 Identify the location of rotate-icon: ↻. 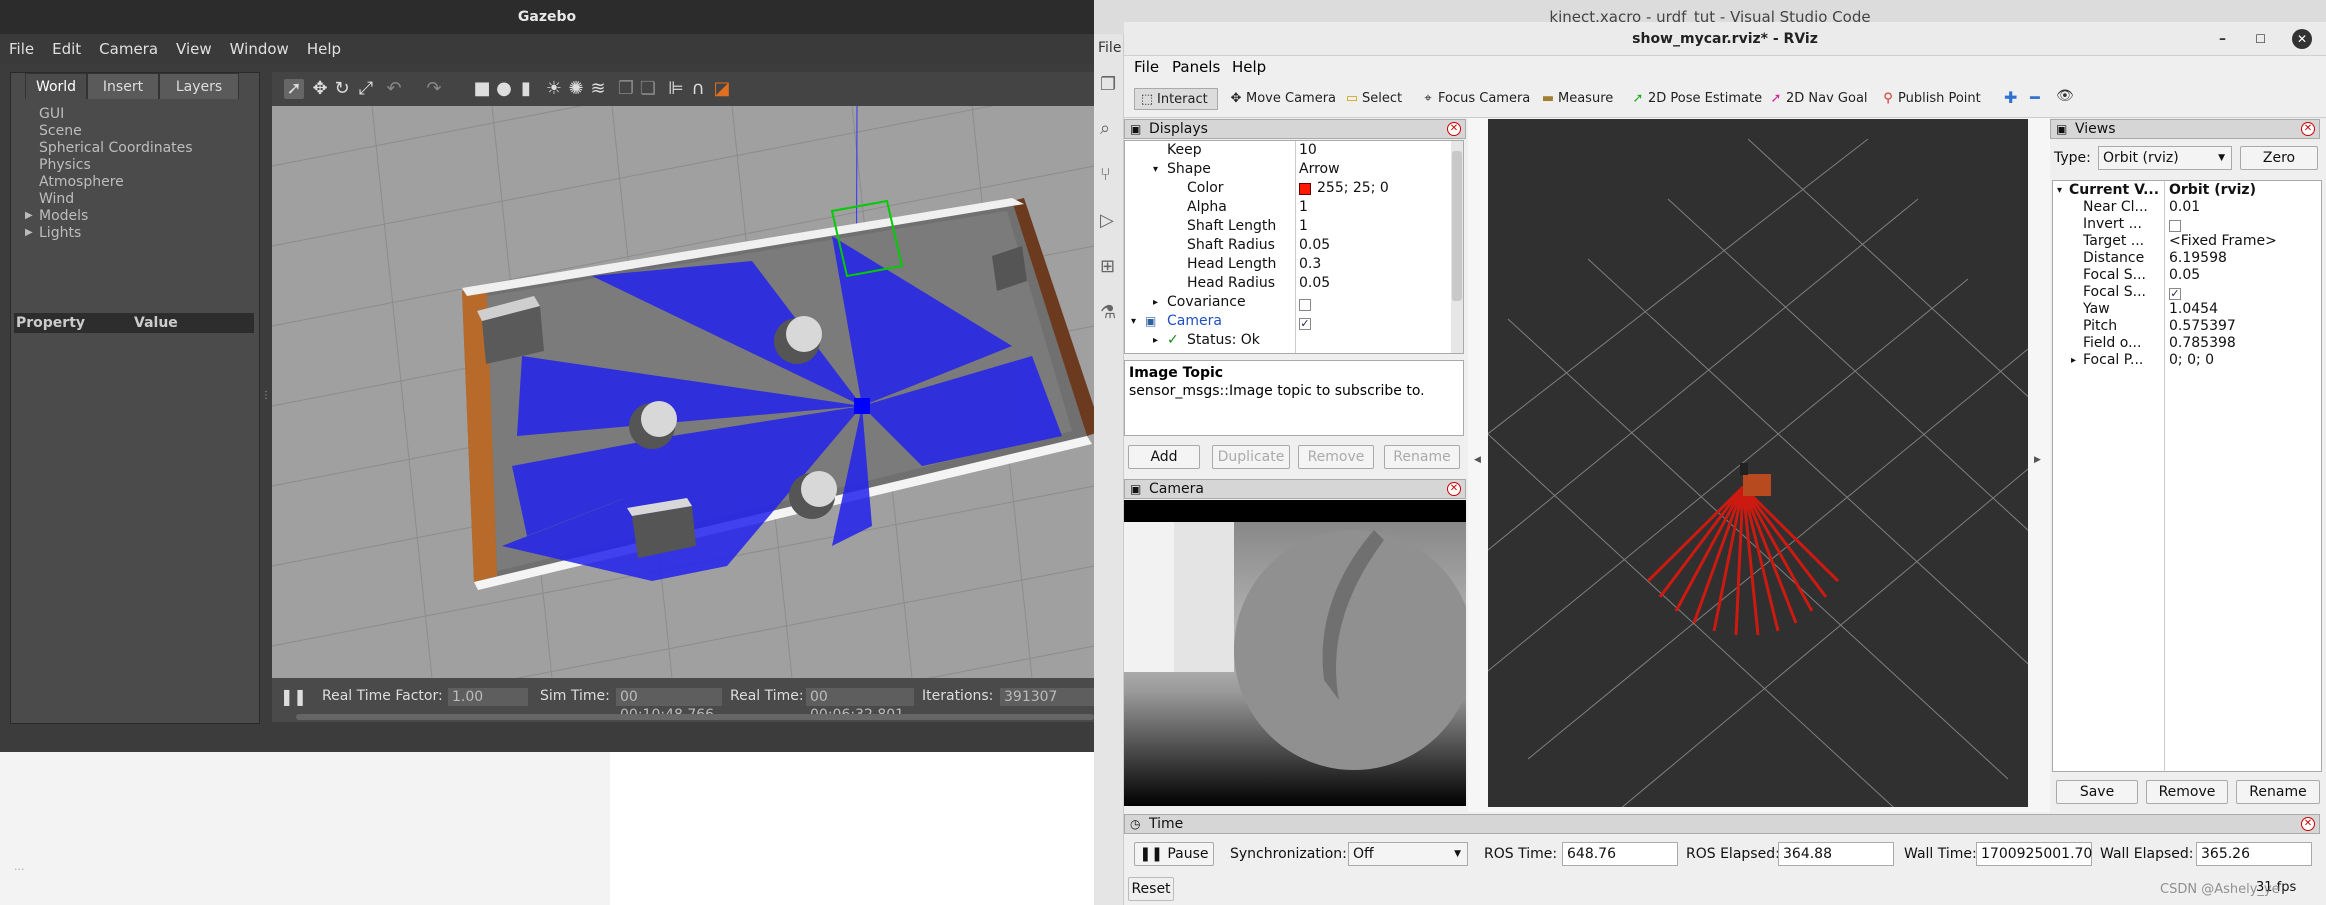
(342, 89).